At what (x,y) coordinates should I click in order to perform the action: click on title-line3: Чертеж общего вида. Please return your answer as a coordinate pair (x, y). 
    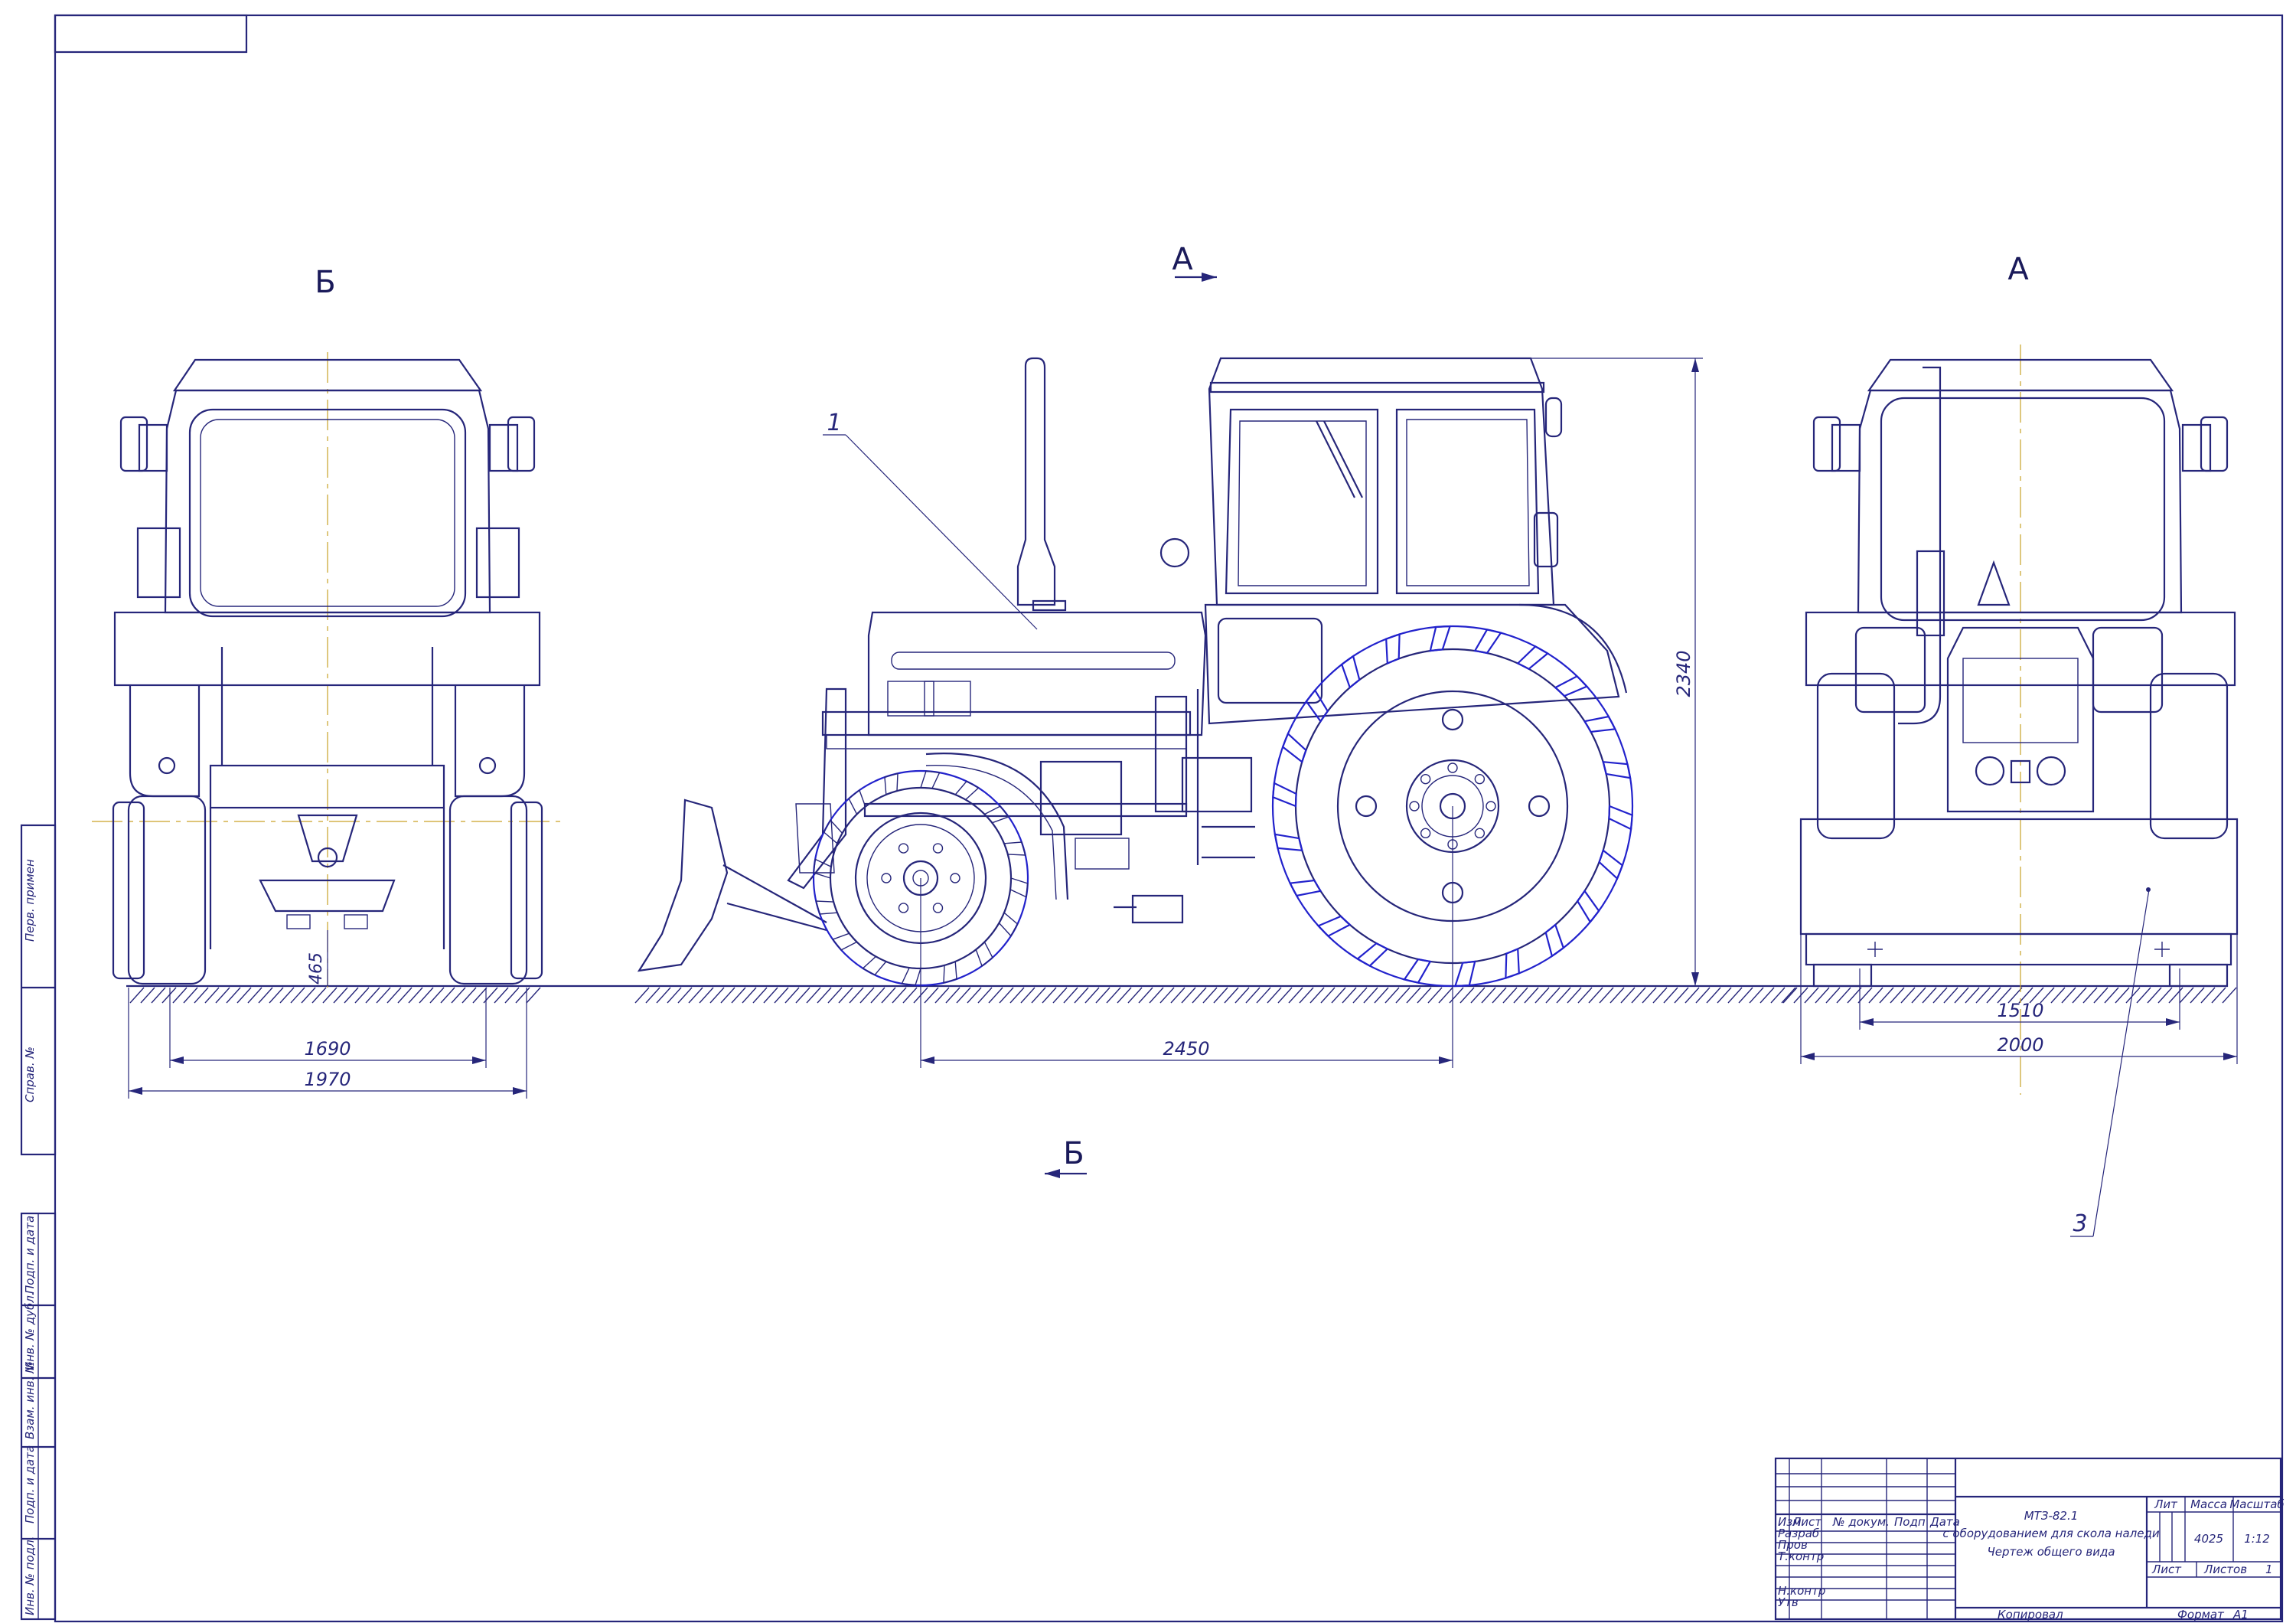
    Looking at the image, I should click on (2051, 1552).